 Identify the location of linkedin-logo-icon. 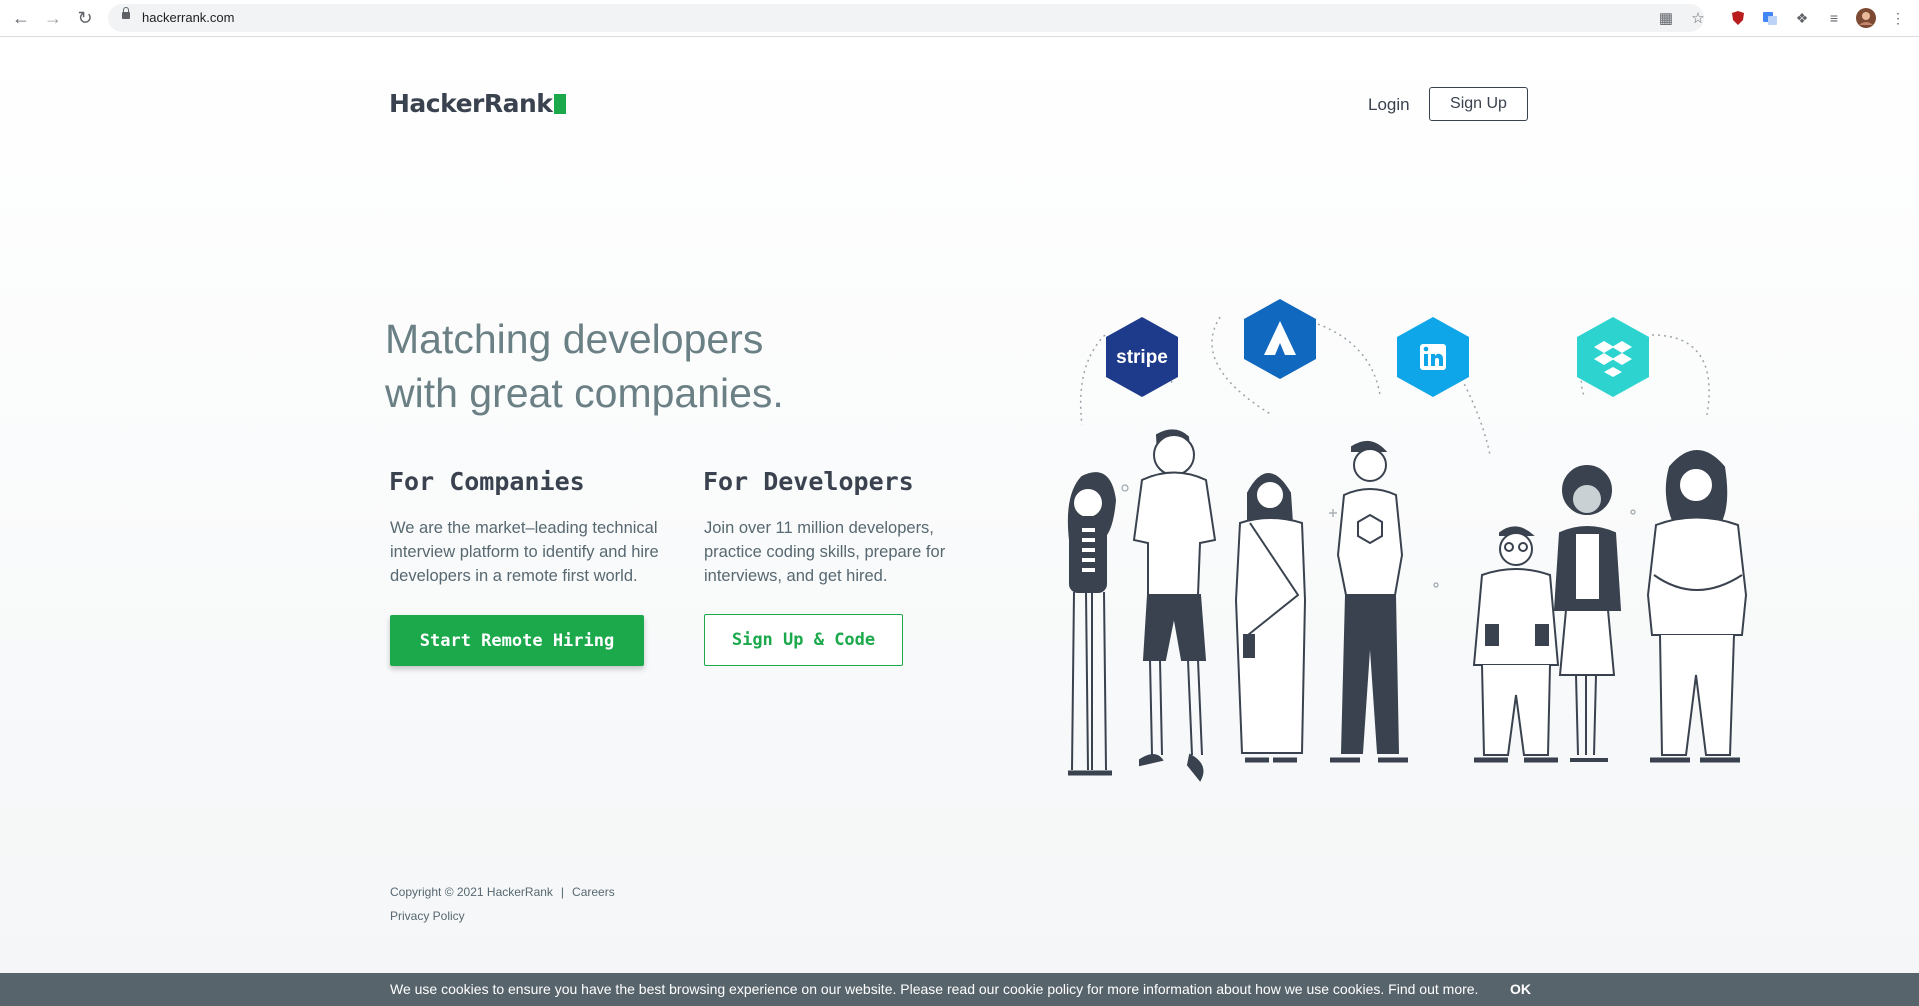
(1433, 357).